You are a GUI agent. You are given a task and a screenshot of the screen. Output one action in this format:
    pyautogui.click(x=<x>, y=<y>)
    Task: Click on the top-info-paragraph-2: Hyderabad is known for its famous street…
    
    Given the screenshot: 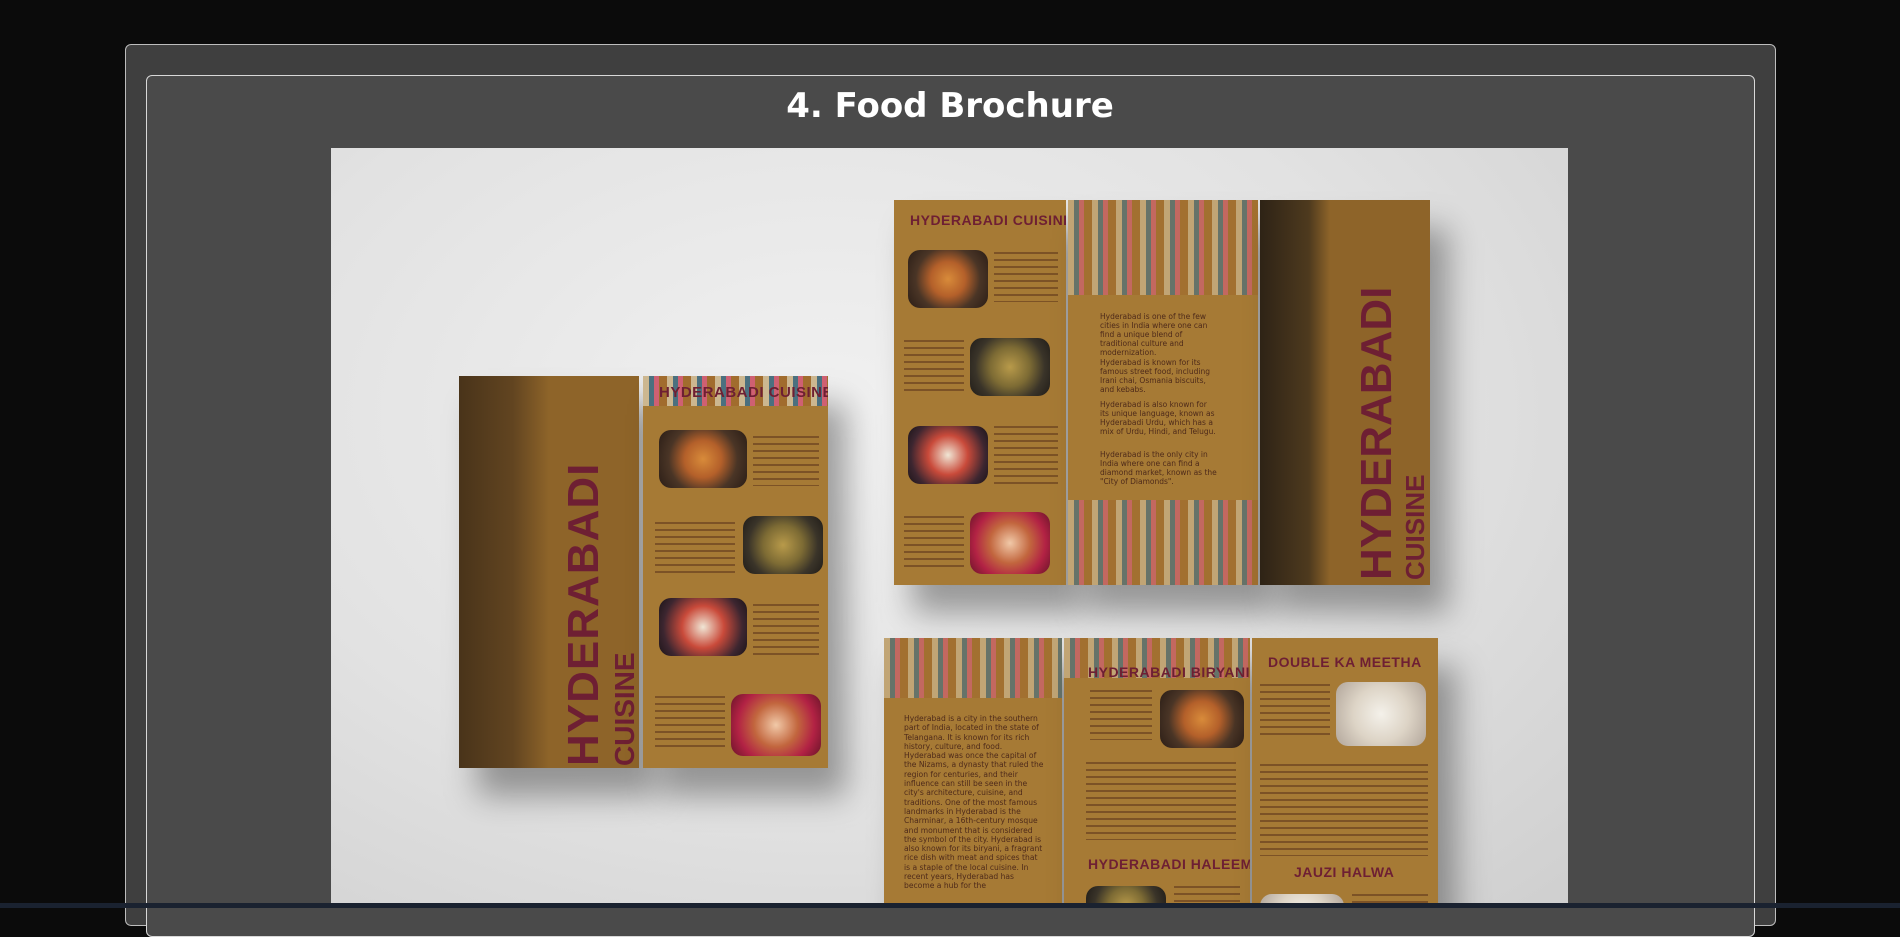 What is the action you would take?
    pyautogui.click(x=1155, y=376)
    